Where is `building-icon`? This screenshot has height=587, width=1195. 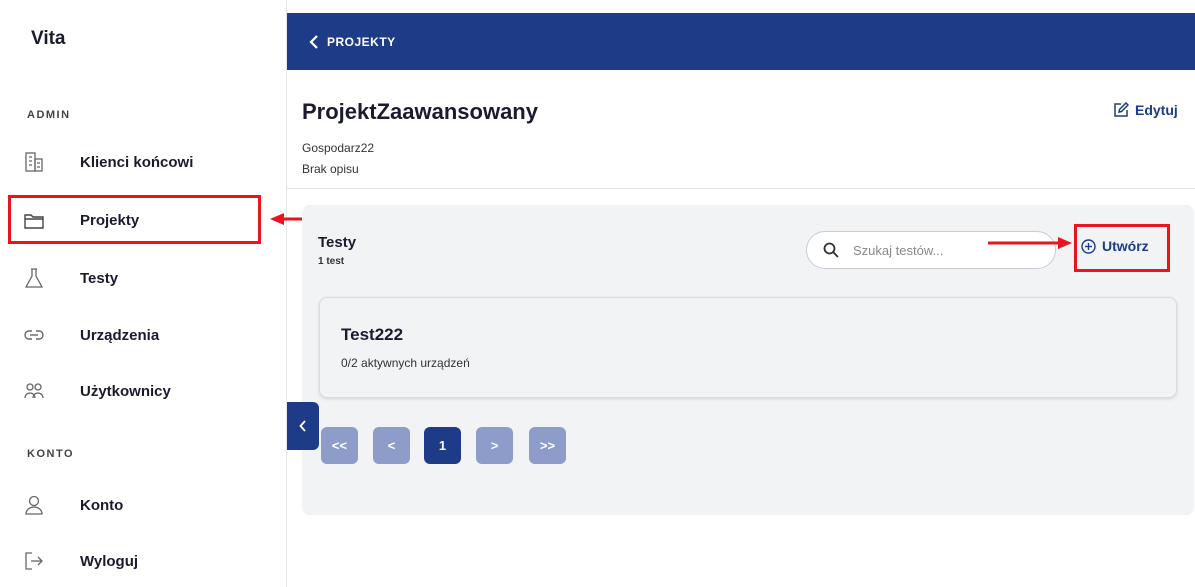 building-icon is located at coordinates (34, 162).